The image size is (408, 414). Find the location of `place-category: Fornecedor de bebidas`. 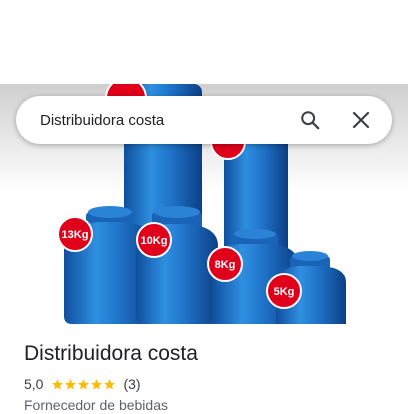

place-category: Fornecedor de bebidas is located at coordinates (96, 405).